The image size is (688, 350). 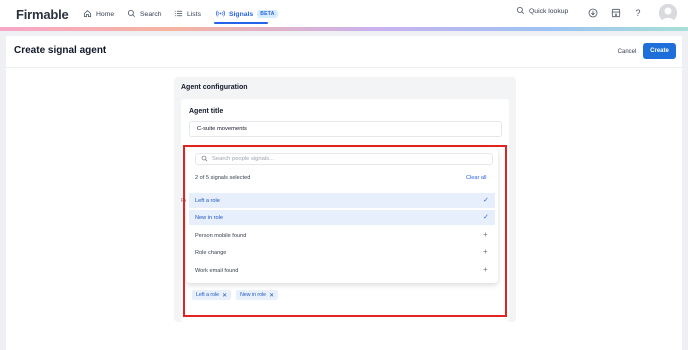 What do you see at coordinates (220, 14) in the screenshot?
I see `signals-icon` at bounding box center [220, 14].